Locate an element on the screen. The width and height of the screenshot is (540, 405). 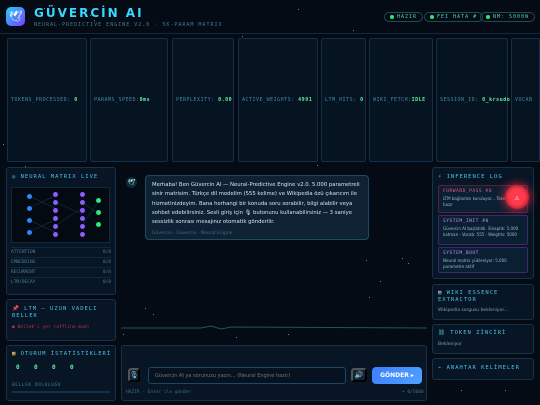
metric-tokens: TOKENS_PROCESSED: 0 is located at coordinates (47, 100).